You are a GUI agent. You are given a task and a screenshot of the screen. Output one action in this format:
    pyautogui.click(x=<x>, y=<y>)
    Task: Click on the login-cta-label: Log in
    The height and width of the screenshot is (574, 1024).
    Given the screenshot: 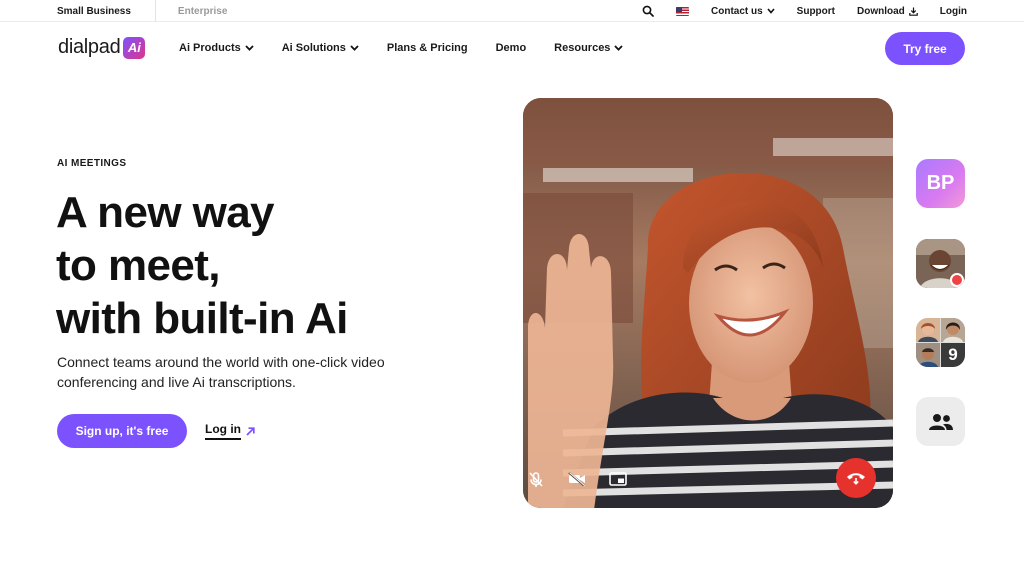 What is the action you would take?
    pyautogui.click(x=223, y=431)
    